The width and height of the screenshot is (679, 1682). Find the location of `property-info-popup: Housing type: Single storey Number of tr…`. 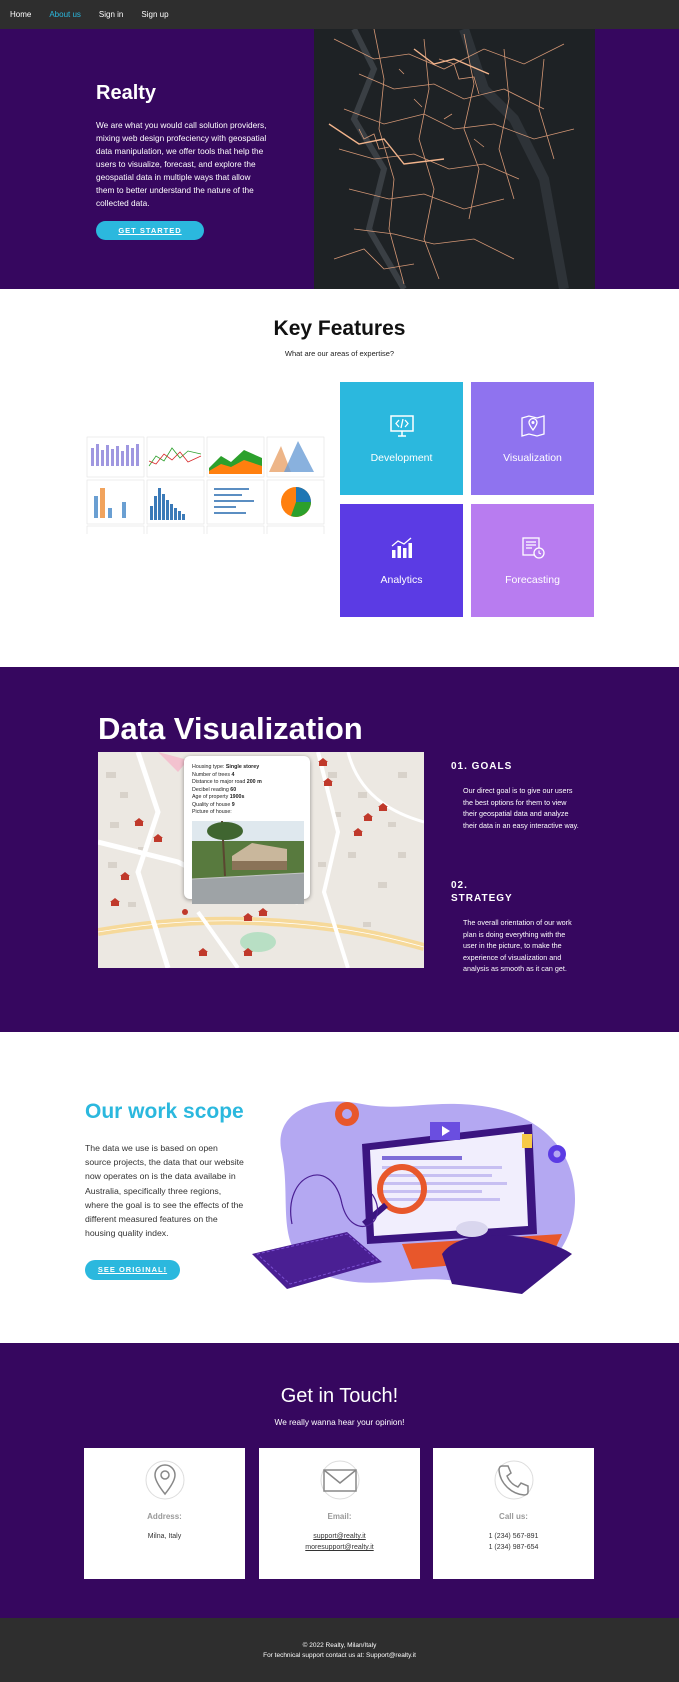

property-info-popup: Housing type: Single storey Number of tr… is located at coordinates (247, 830).